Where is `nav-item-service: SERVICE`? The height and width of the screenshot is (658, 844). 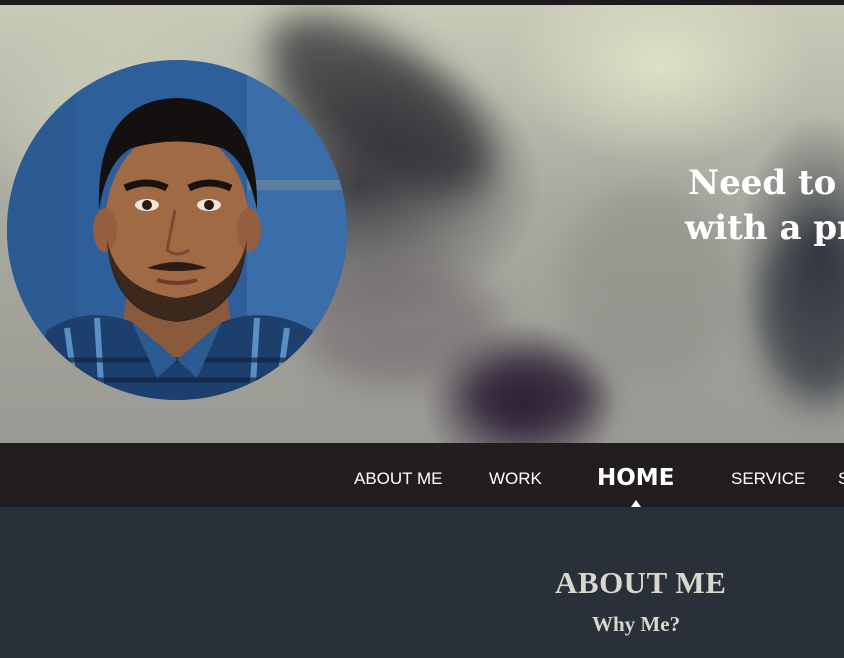
nav-item-service: SERVICE is located at coordinates (768, 475).